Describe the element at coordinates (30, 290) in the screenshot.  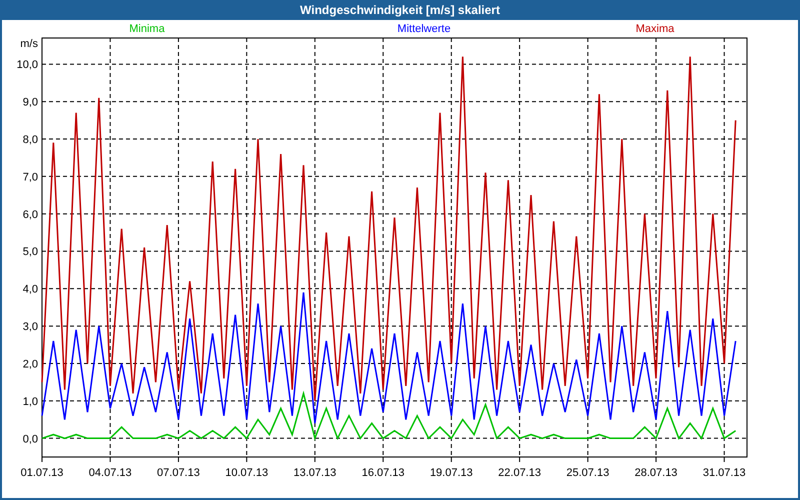
I see `y-tick-label: 4,0` at that location.